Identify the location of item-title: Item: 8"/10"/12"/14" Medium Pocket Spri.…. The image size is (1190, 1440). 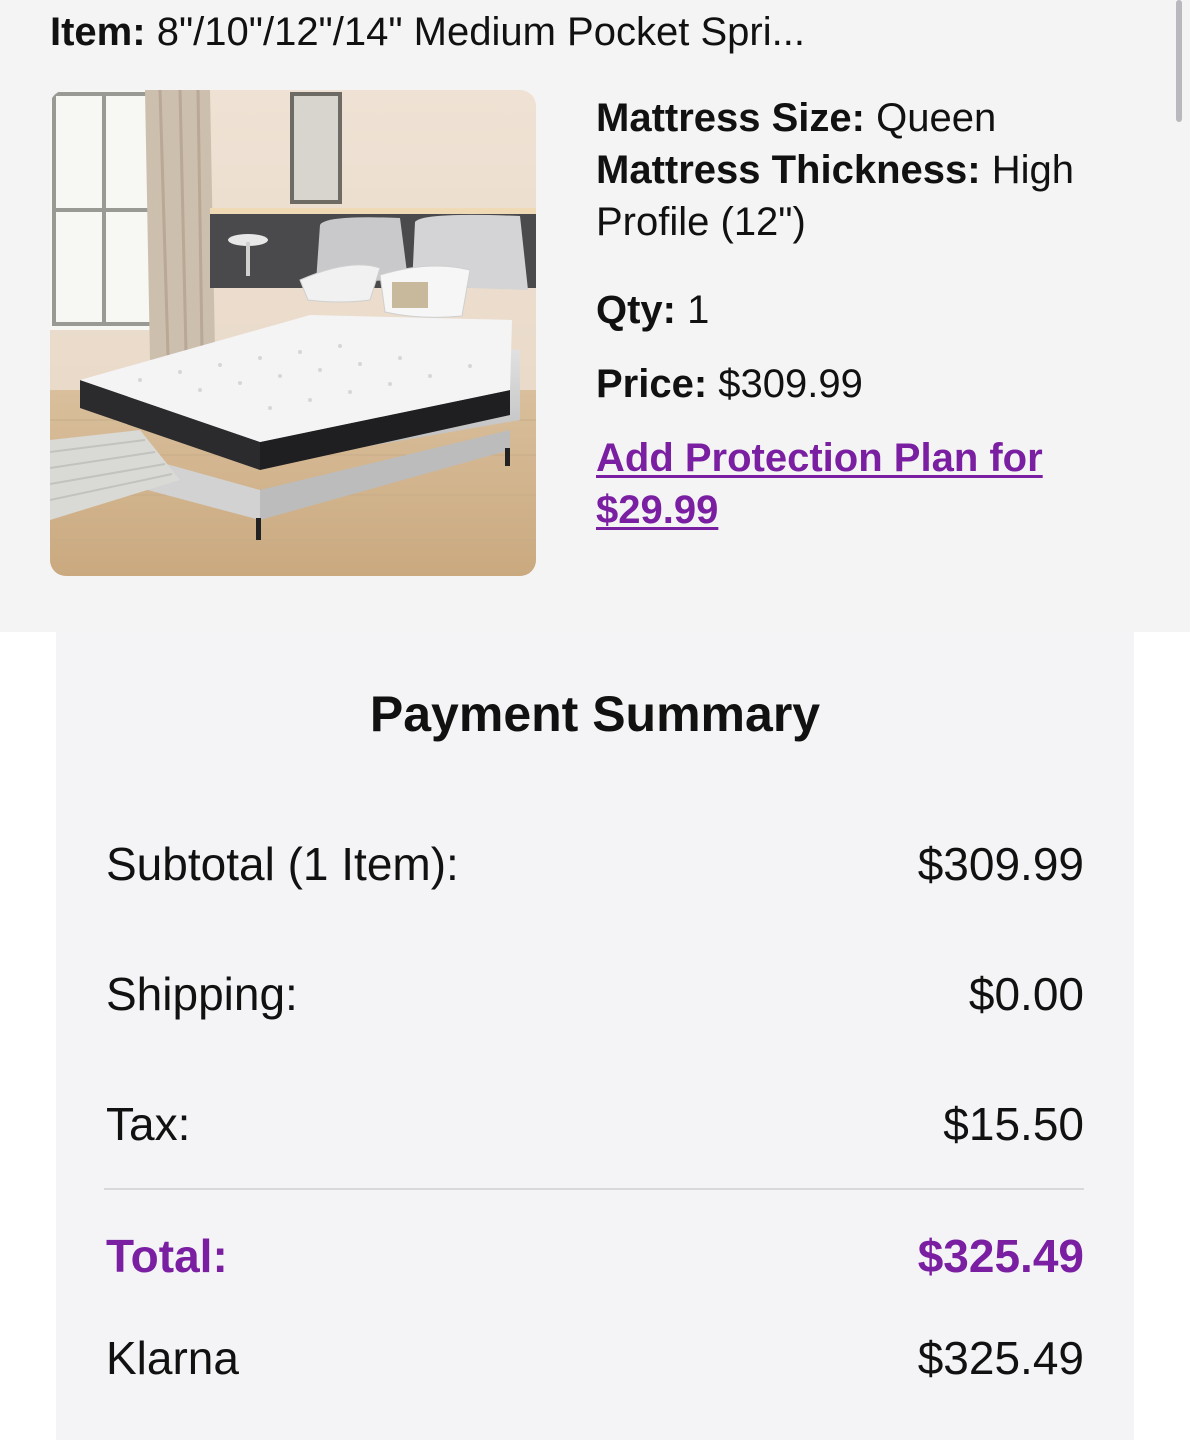
(427, 32).